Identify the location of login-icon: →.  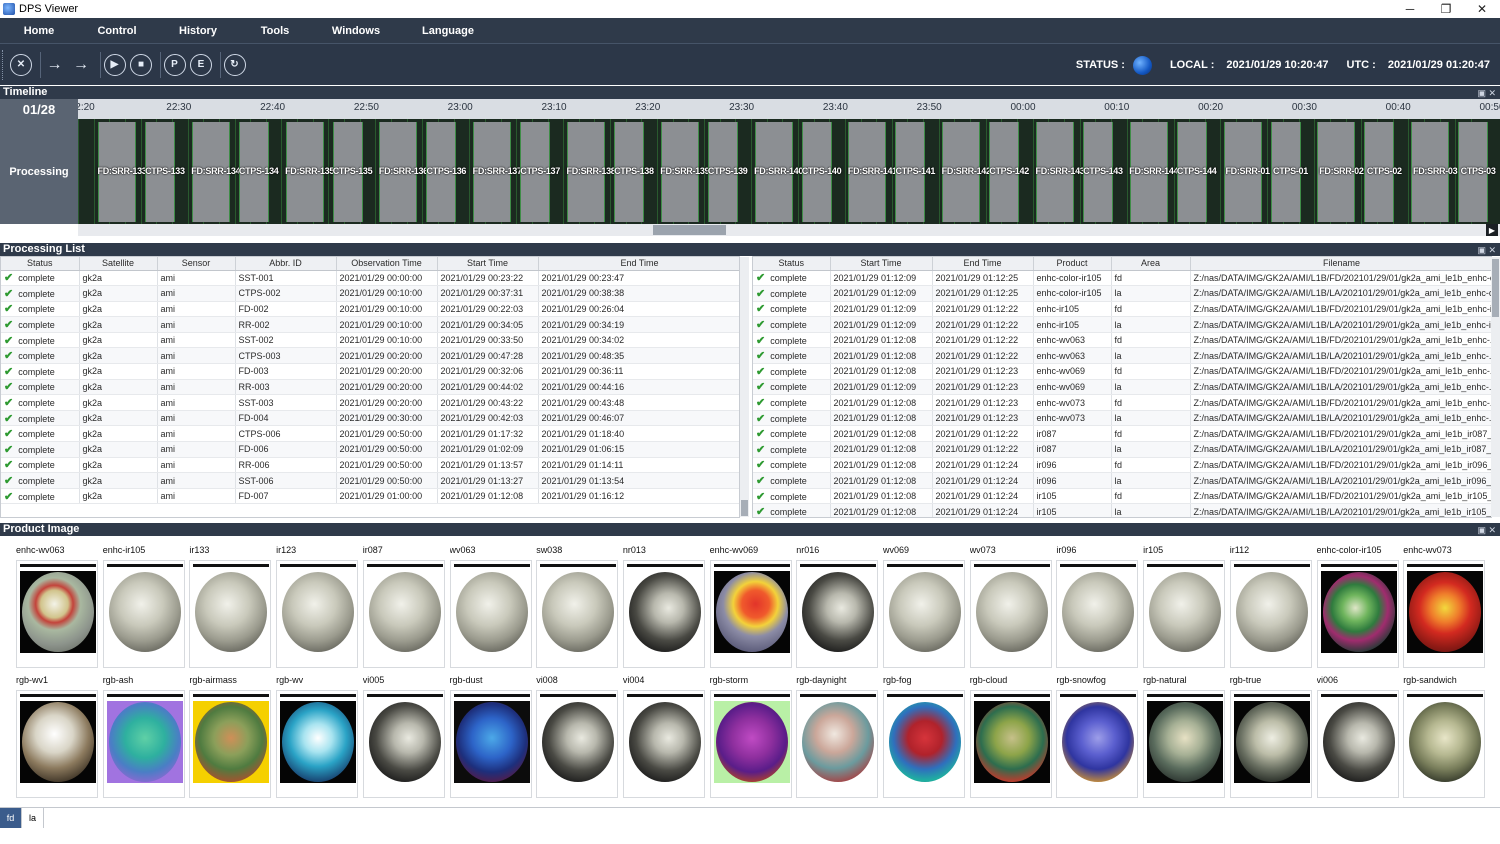
(55, 65).